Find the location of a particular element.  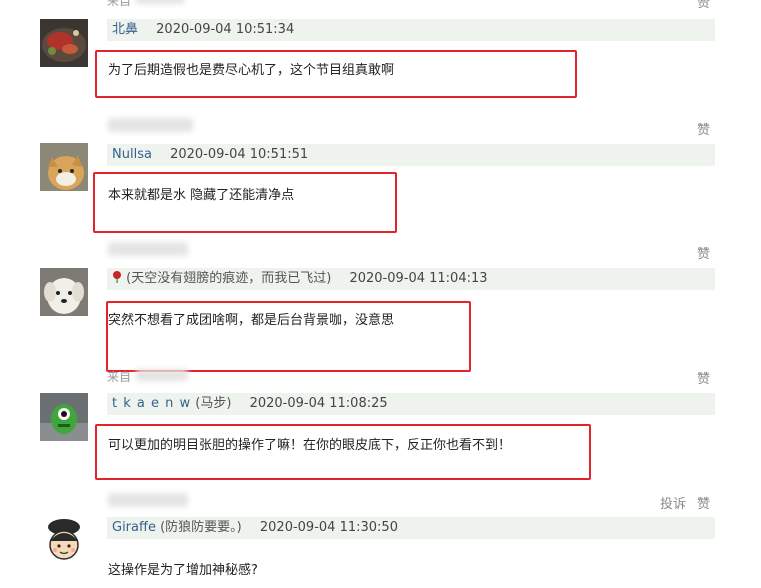

comment-header: (天空没有翅膀的痕迹，而我已飞过) 2020-09-04 11:04:13 is located at coordinates (411, 279).